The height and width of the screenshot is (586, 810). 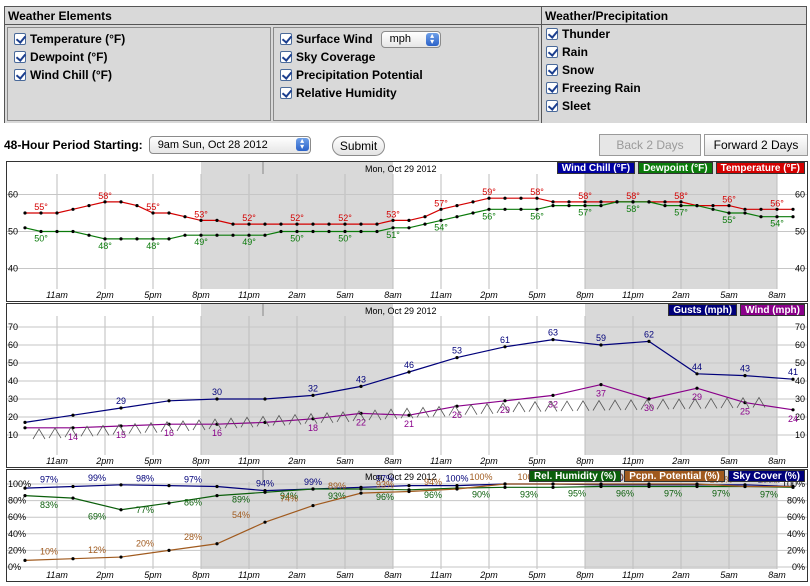 I want to click on temperature-checkbox, so click(x=20, y=39).